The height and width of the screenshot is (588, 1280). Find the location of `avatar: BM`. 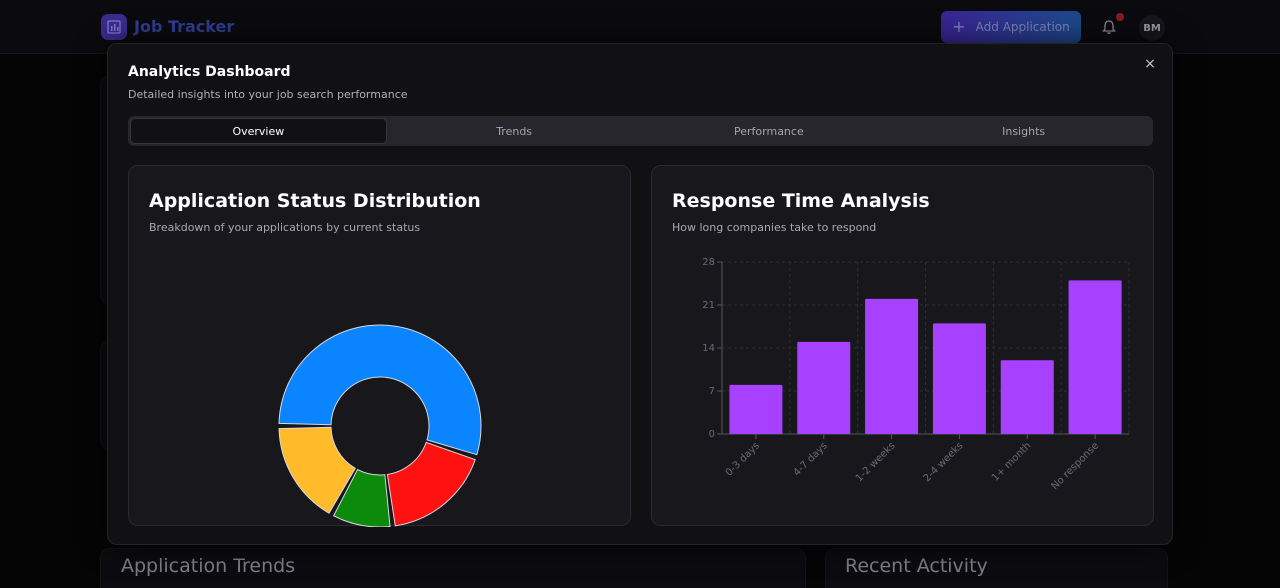

avatar: BM is located at coordinates (1152, 28).